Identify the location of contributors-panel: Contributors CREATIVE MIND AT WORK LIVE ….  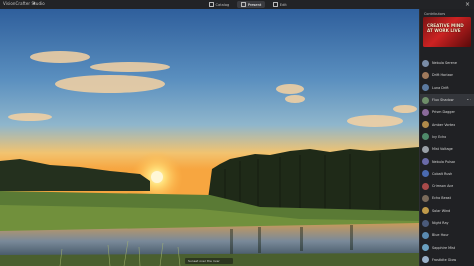
(446, 137).